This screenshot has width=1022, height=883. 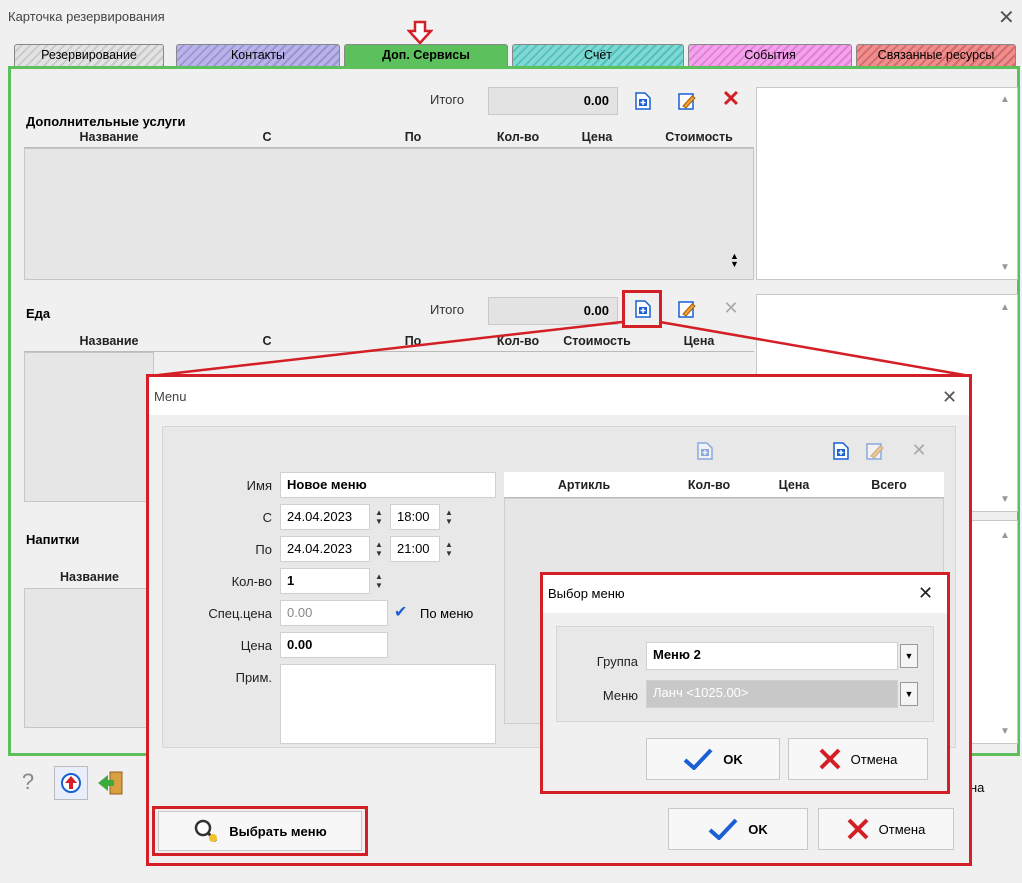 What do you see at coordinates (379, 517) in the screenshot?
I see `from-date-spinner-icon: ▲ ▼` at bounding box center [379, 517].